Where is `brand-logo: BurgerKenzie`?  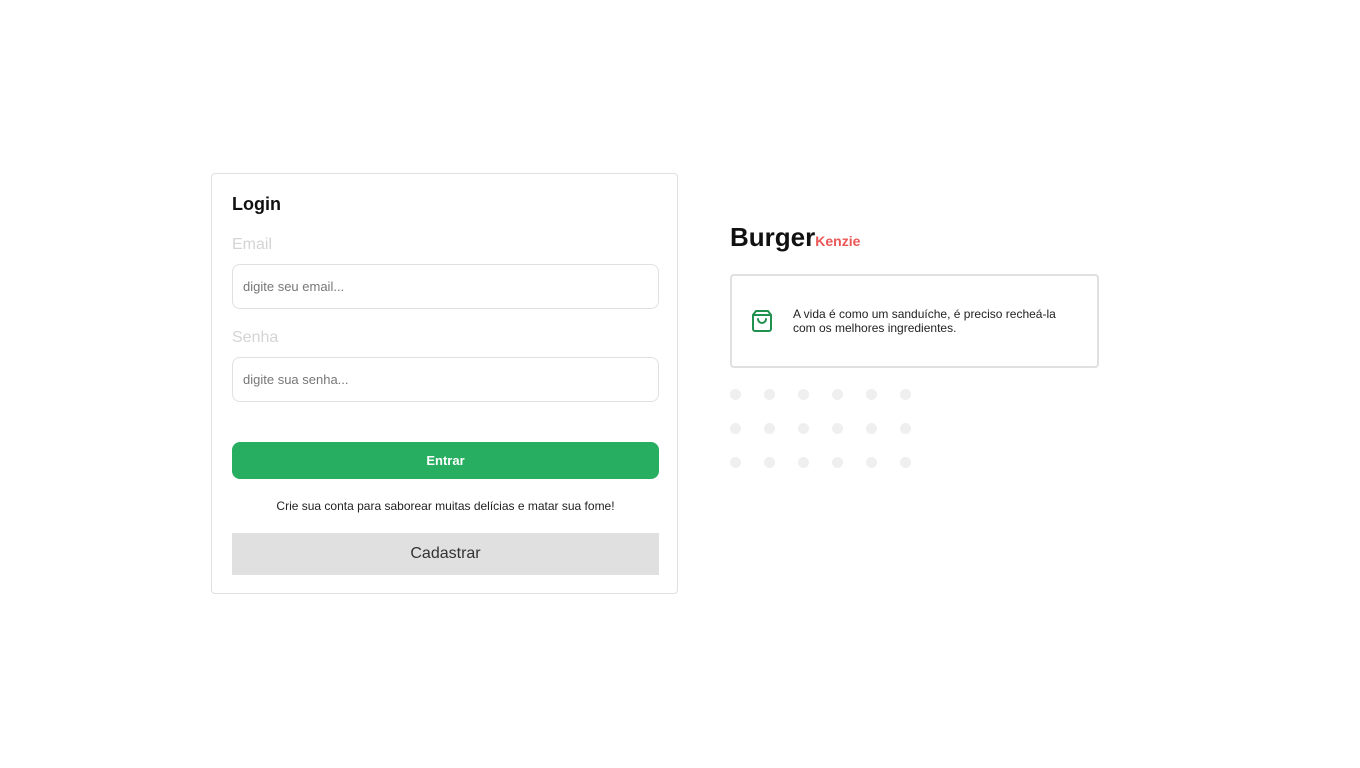
brand-logo: BurgerKenzie is located at coordinates (795, 237).